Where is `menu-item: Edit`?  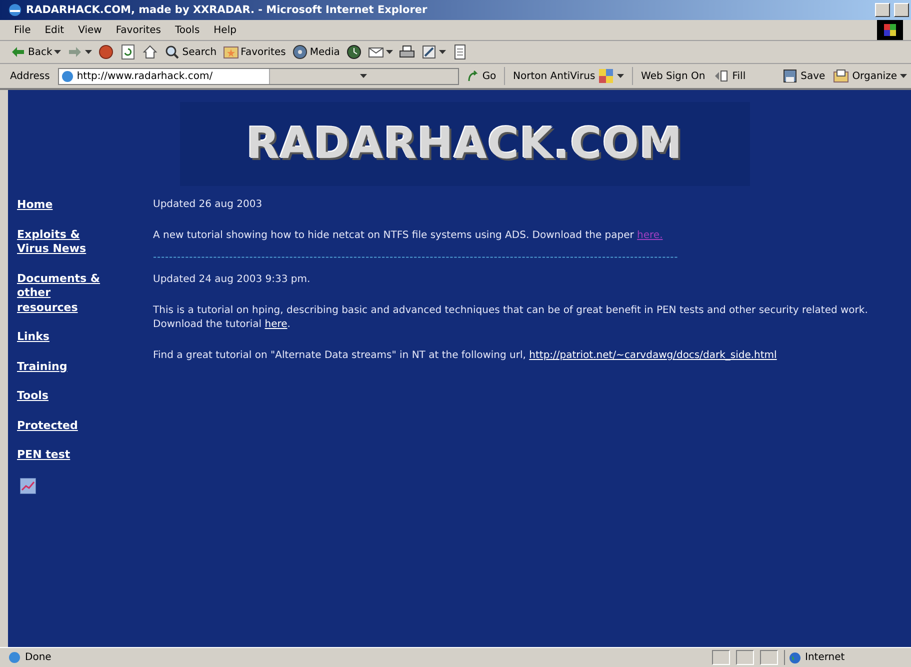
menu-item: Edit is located at coordinates (54, 30).